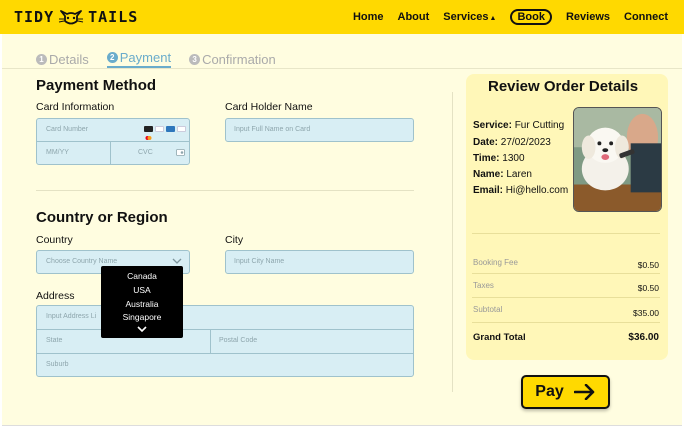 Image resolution: width=684 pixels, height=428 pixels. I want to click on pay-button-label: Pay, so click(549, 391).